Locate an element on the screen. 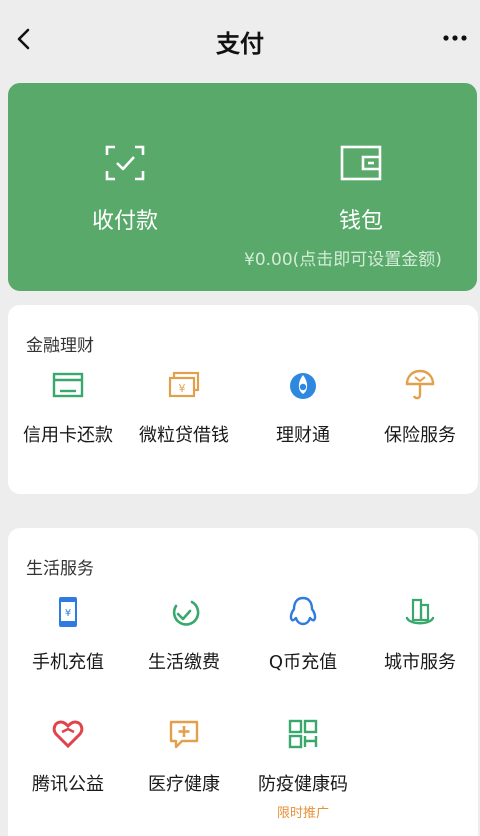 This screenshot has height=836, width=480. top-bar: 支付 is located at coordinates (240, 40).